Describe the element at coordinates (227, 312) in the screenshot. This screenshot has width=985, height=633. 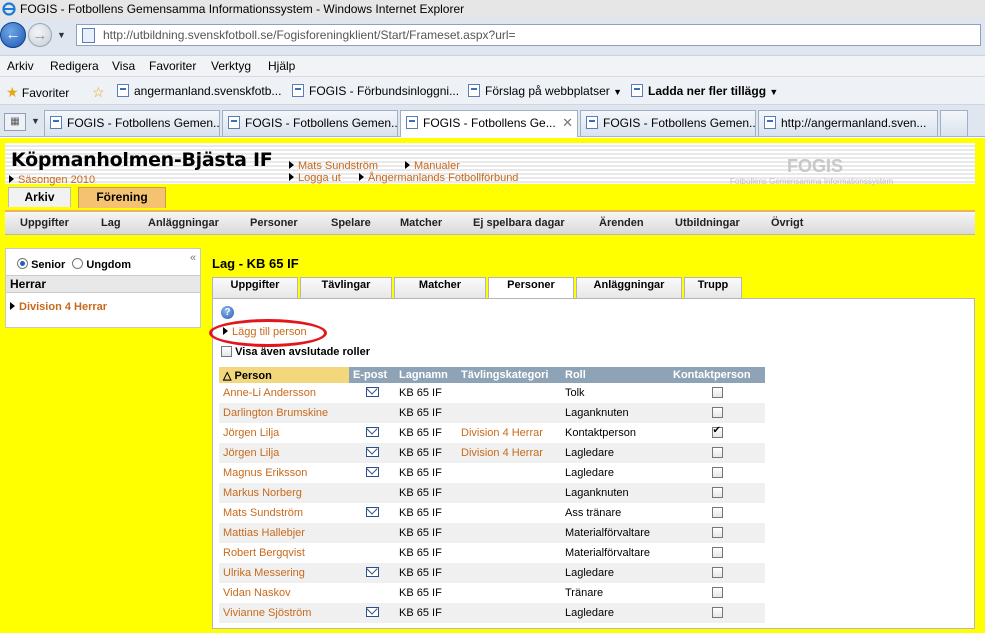
I see `help-icon: ?` at that location.